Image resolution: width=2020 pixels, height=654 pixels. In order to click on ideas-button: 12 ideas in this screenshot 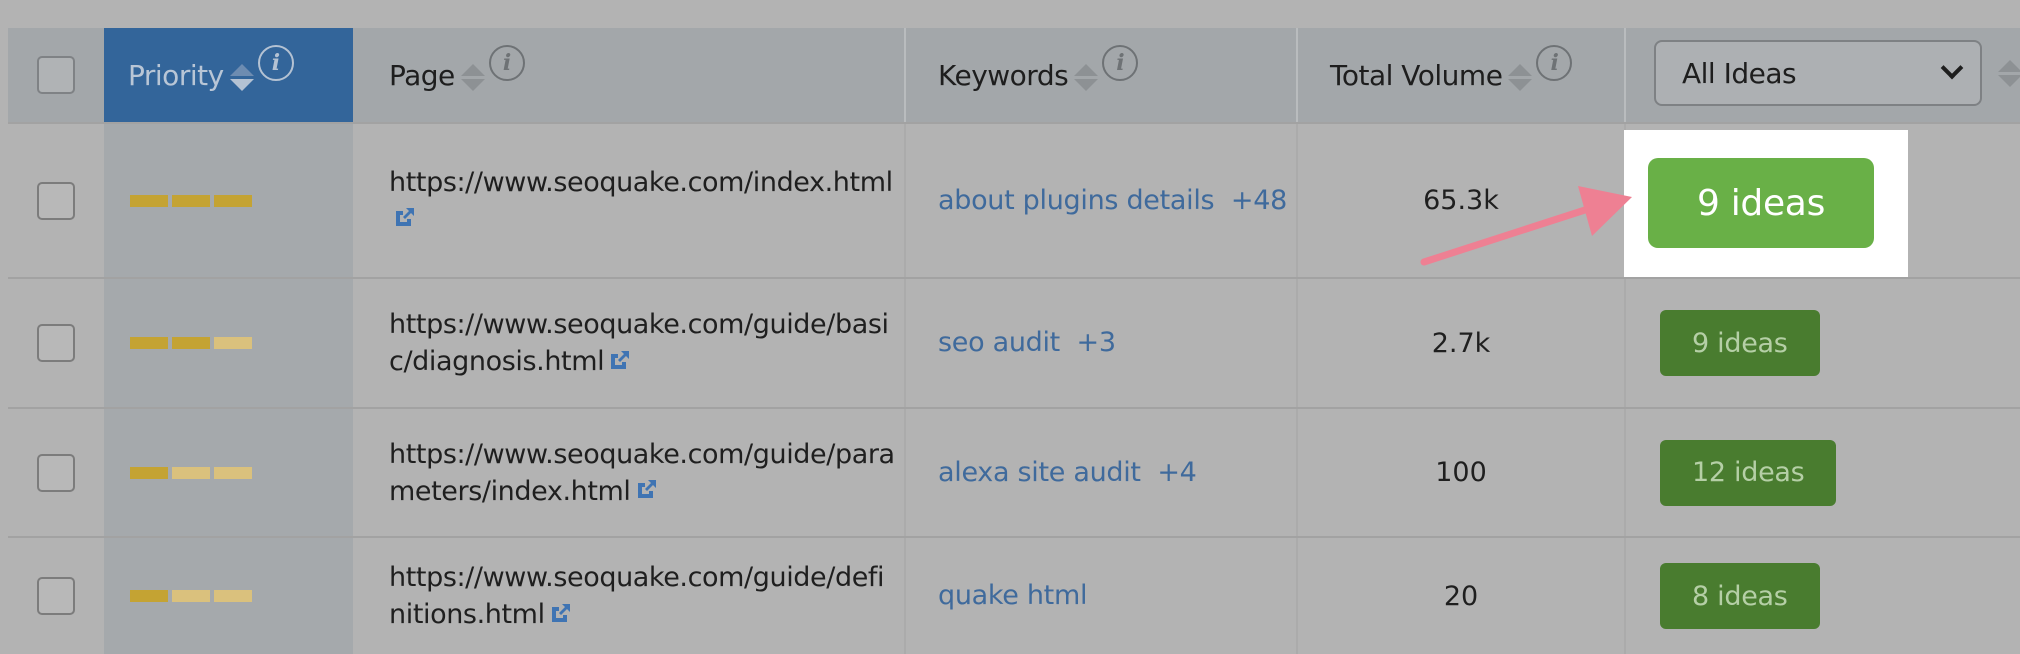, I will do `click(1748, 472)`.